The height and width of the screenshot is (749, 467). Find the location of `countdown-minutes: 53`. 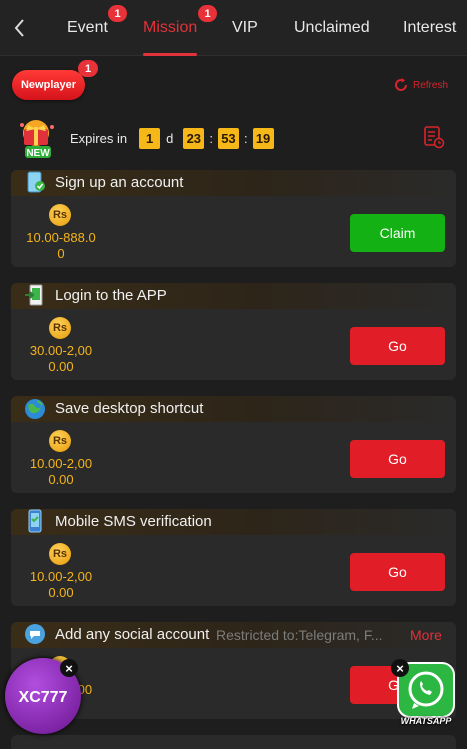

countdown-minutes: 53 is located at coordinates (228, 138).